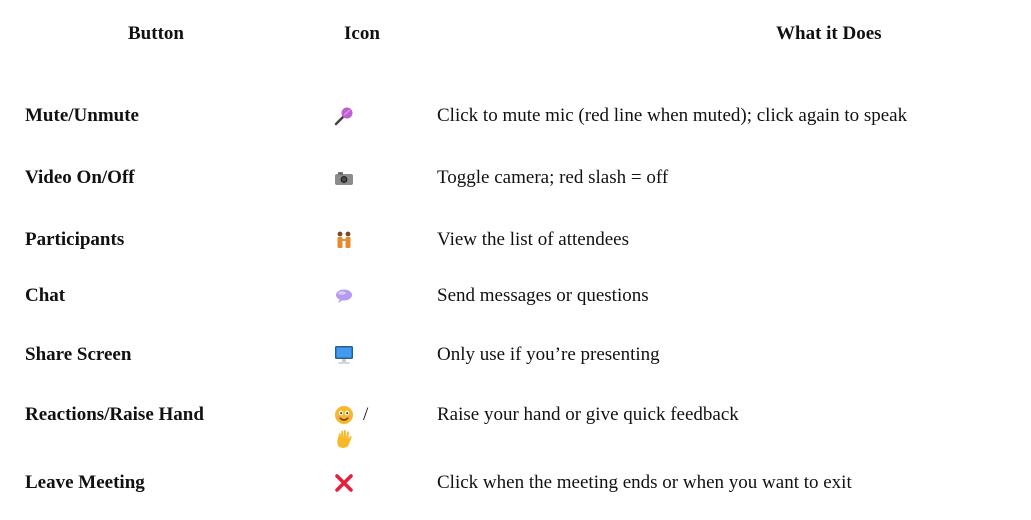  What do you see at coordinates (362, 134) in the screenshot?
I see `icon-cell-mute` at bounding box center [362, 134].